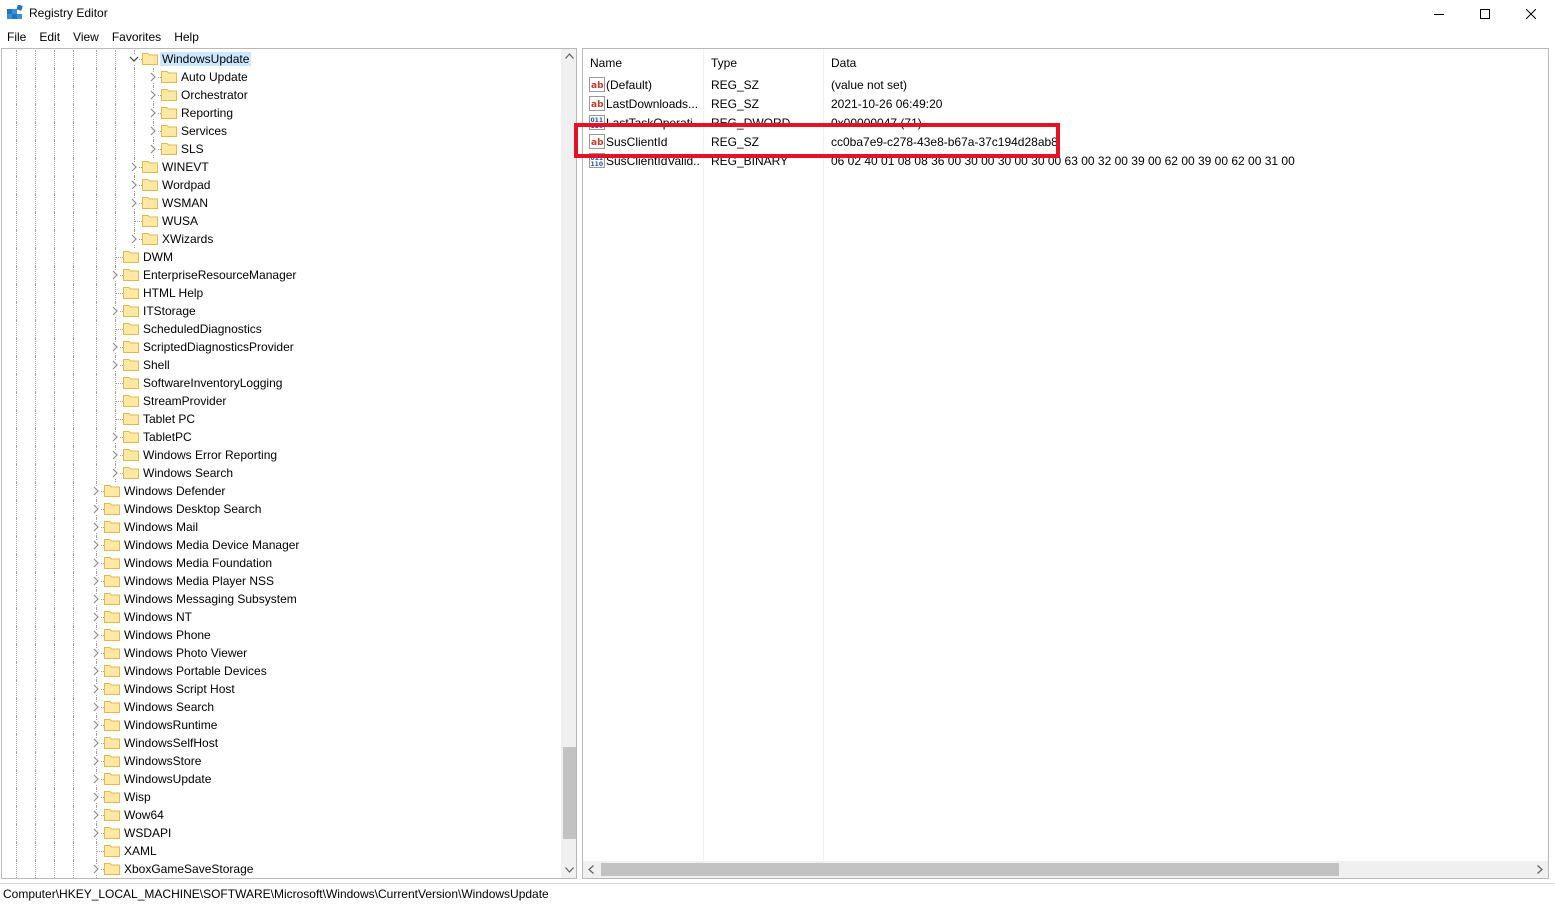  What do you see at coordinates (281, 635) in the screenshot?
I see `tree-item: Windows Phone` at bounding box center [281, 635].